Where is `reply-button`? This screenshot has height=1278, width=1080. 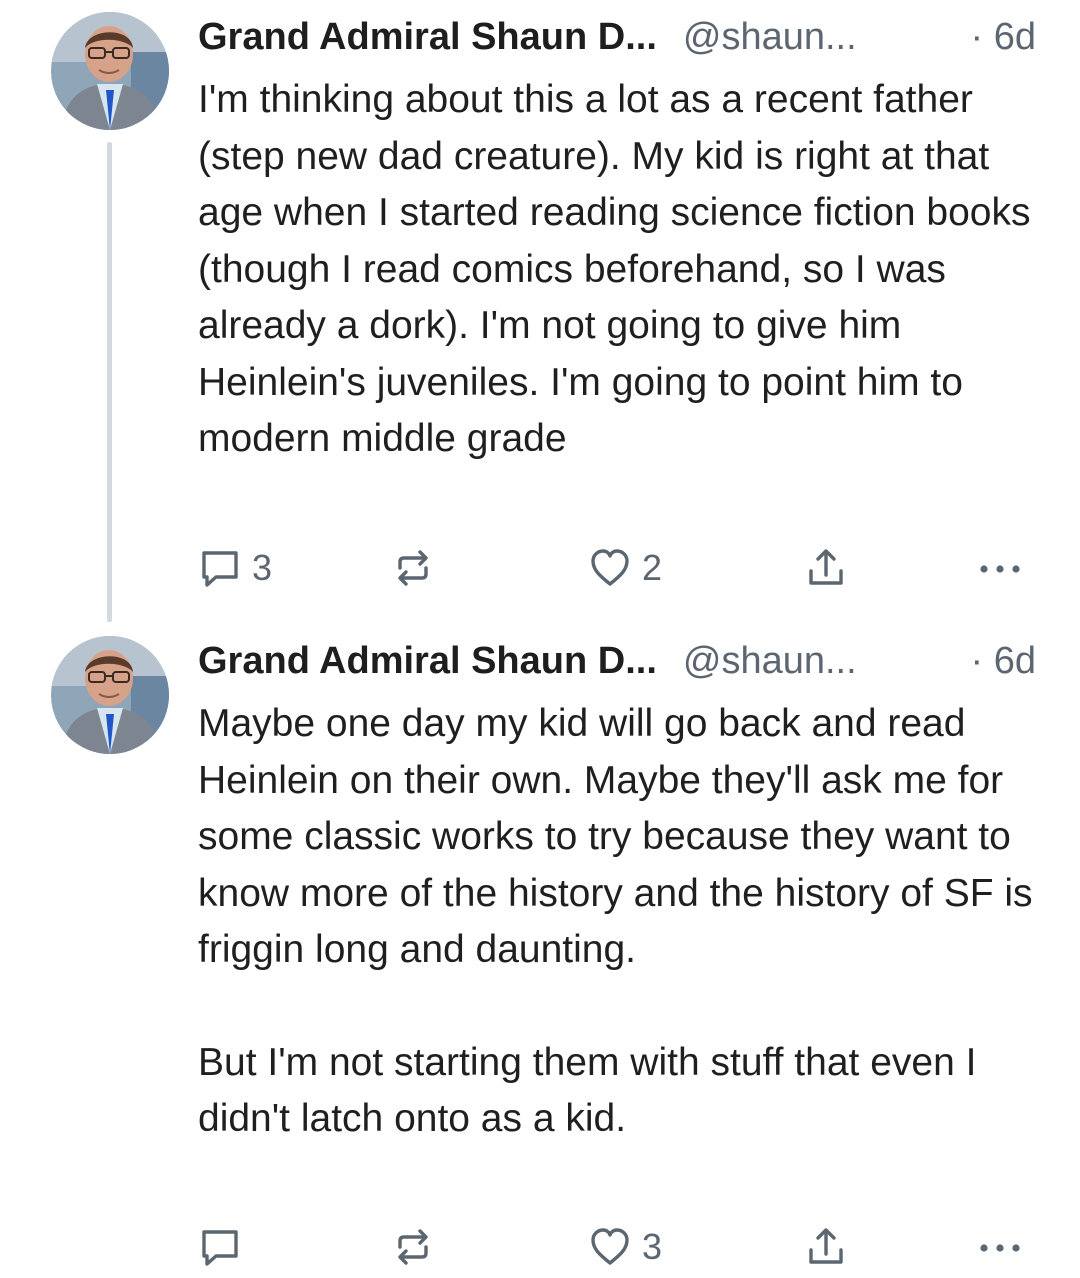
reply-button is located at coordinates (225, 1247).